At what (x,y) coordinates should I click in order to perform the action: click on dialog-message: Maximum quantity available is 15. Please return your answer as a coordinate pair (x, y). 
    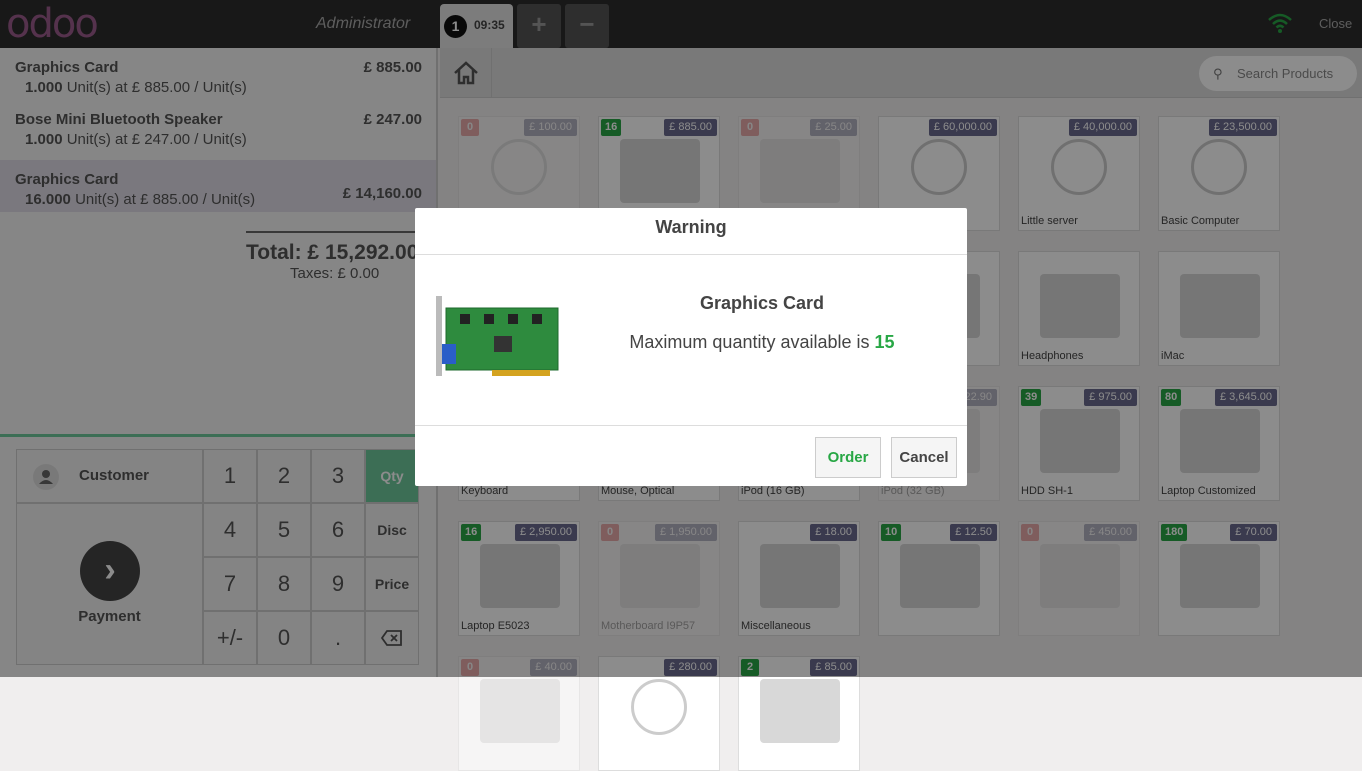
    Looking at the image, I should click on (762, 342).